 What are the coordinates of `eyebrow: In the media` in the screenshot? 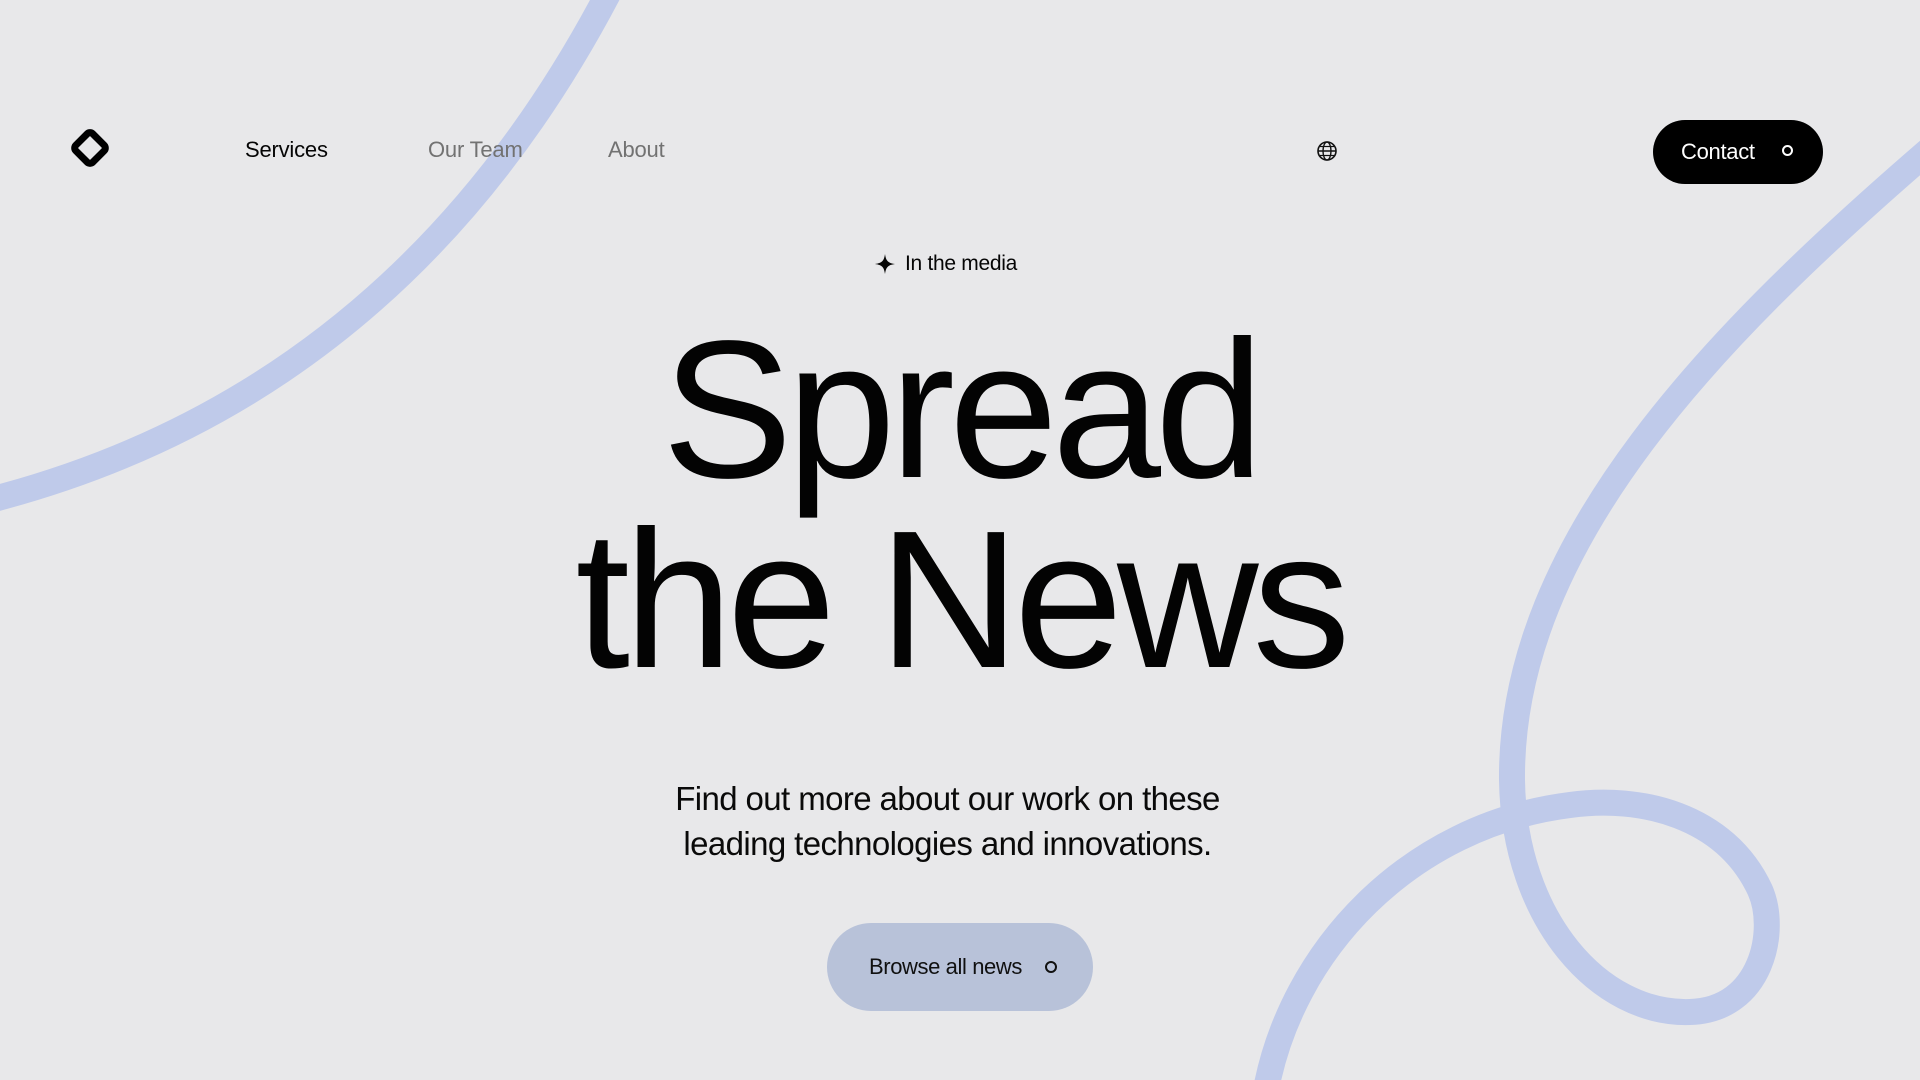 It's located at (946, 264).